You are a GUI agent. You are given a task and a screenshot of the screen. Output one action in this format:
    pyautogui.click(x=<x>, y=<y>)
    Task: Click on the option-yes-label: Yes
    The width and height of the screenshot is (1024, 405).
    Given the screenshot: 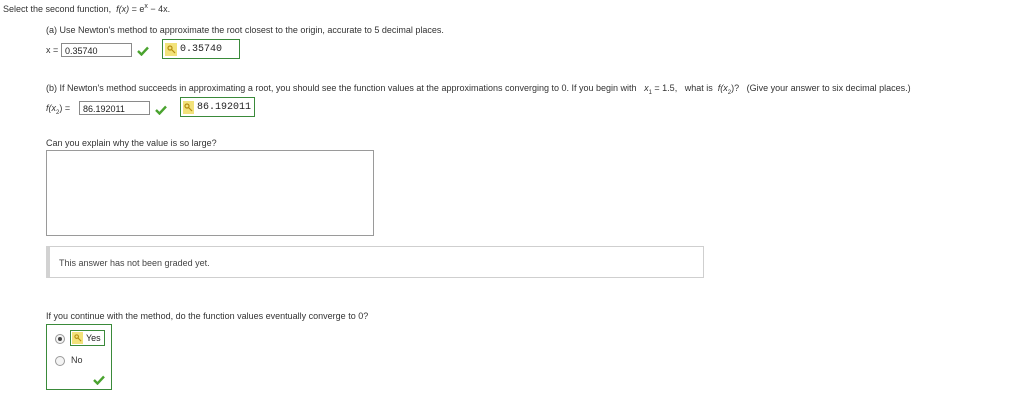 What is the action you would take?
    pyautogui.click(x=93, y=338)
    